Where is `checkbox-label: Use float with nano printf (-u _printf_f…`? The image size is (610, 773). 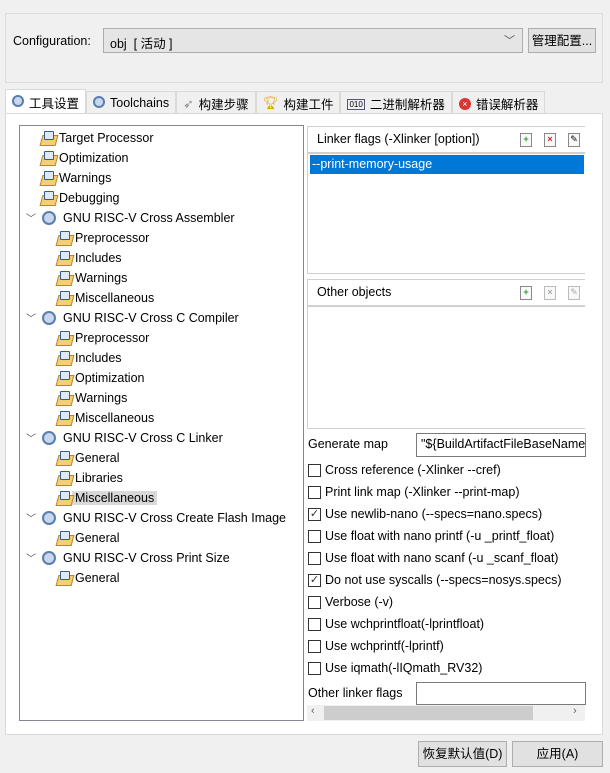 checkbox-label: Use float with nano printf (-u _printf_f… is located at coordinates (440, 536).